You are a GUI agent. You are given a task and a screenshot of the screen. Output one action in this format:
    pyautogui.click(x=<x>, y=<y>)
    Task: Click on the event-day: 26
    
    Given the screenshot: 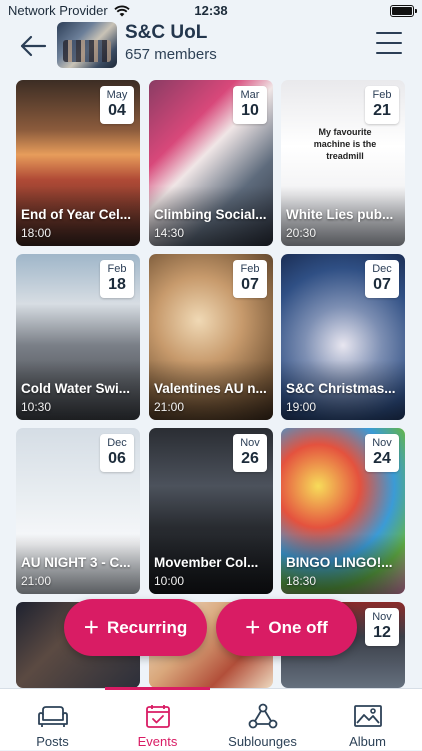 What is the action you would take?
    pyautogui.click(x=250, y=458)
    